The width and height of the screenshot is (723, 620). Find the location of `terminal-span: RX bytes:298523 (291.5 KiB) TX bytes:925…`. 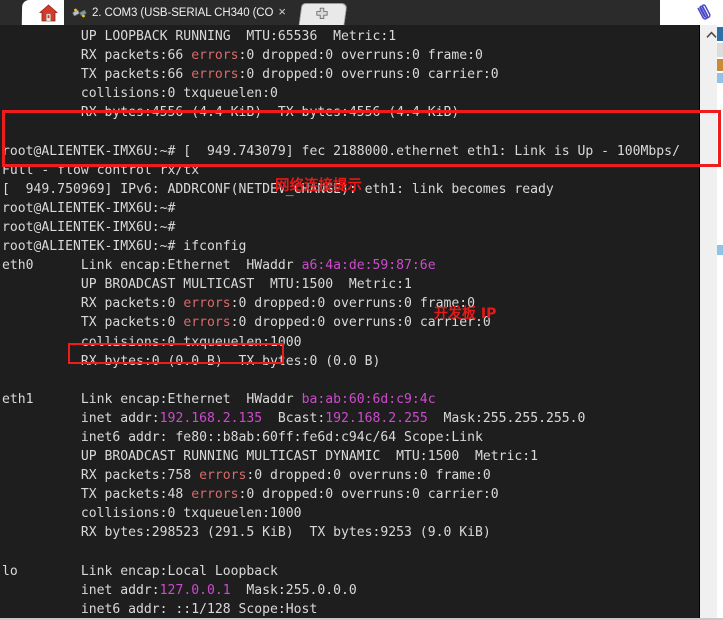

terminal-span: RX bytes:298523 (291.5 KiB) TX bytes:925… is located at coordinates (246, 533).